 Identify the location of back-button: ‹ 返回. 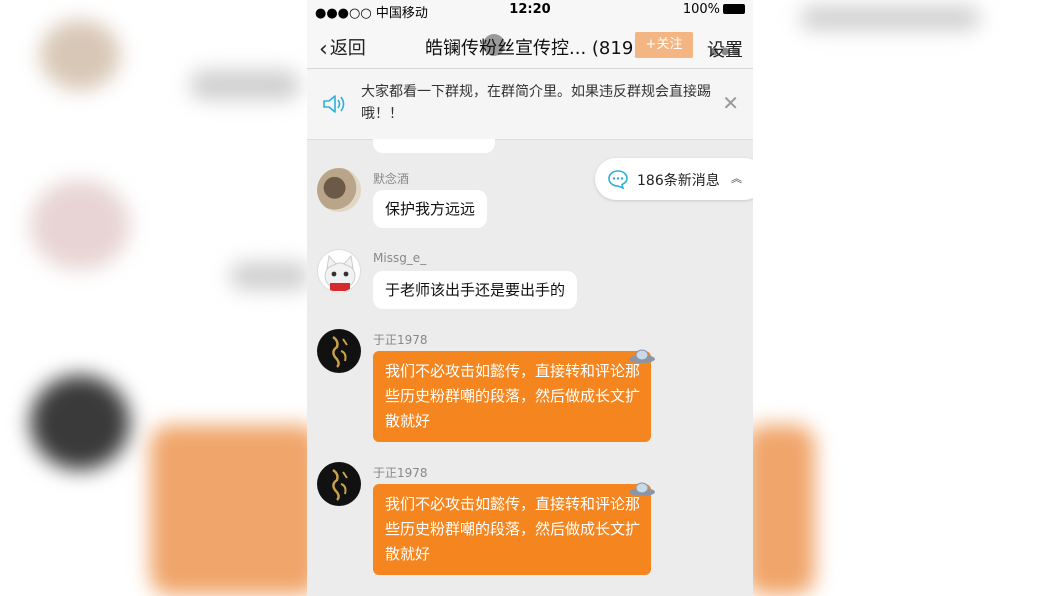
(342, 48).